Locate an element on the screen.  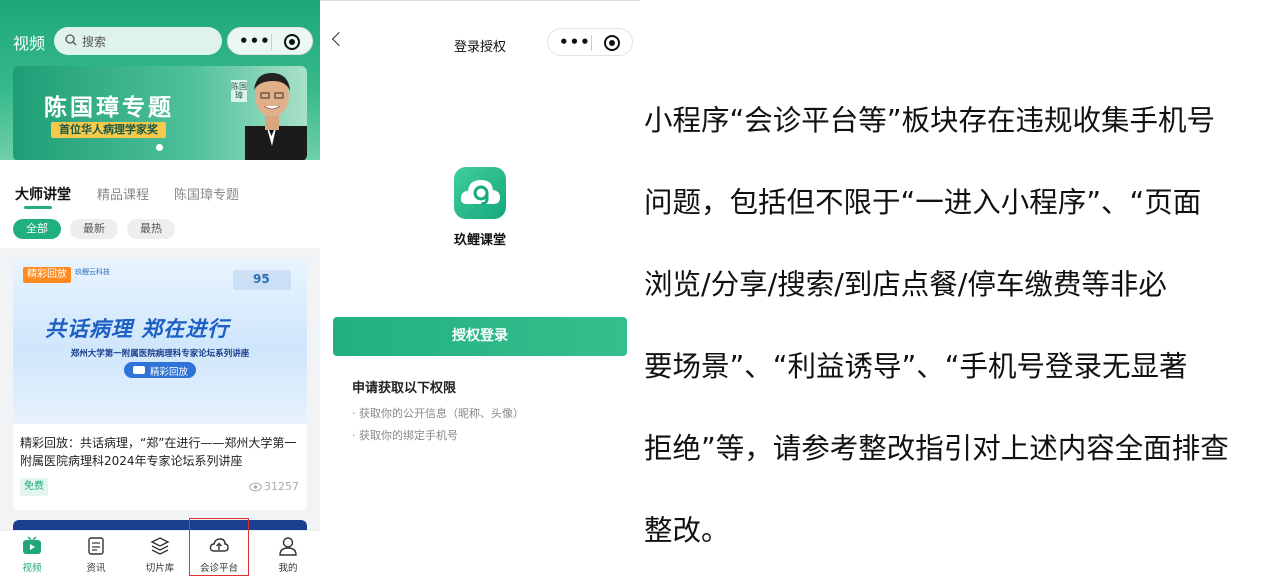
notice-line: 要场景”、“利益诱导”、“手机号登录无显著 is located at coordinates (916, 366).